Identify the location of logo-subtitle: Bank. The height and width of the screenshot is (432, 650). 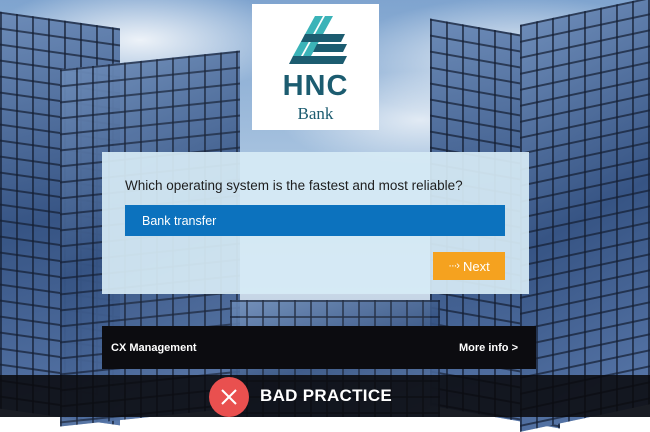
(315, 113).